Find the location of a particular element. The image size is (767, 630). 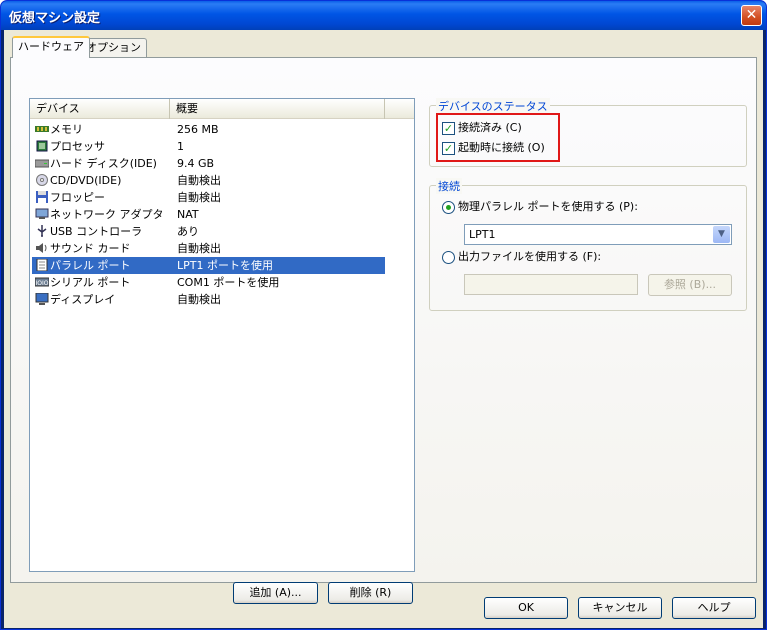

device-list-header: デバイス 概要 is located at coordinates (222, 109).